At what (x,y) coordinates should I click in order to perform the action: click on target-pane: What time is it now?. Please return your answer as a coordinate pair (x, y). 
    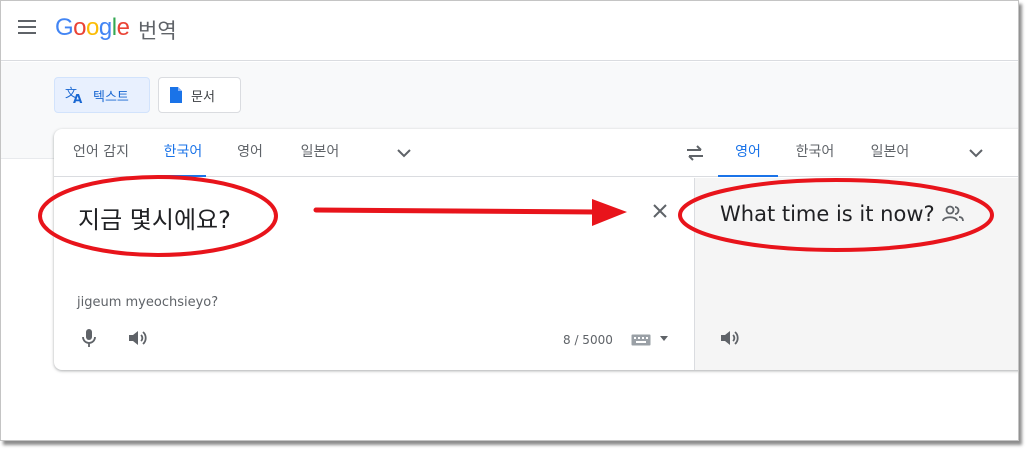
    Looking at the image, I should click on (856, 274).